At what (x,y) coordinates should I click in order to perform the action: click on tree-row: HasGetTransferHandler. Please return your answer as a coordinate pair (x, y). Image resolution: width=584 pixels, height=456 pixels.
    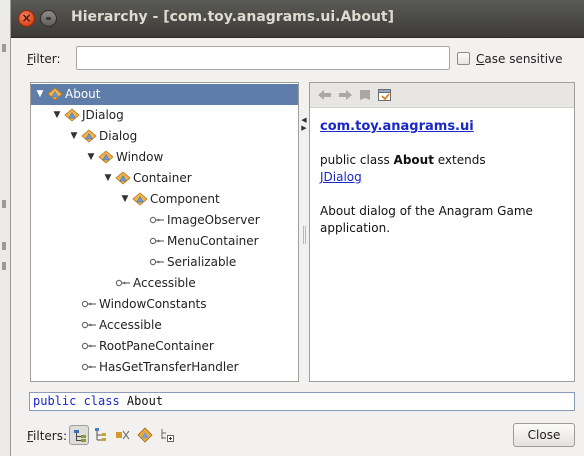
    Looking at the image, I should click on (164, 367).